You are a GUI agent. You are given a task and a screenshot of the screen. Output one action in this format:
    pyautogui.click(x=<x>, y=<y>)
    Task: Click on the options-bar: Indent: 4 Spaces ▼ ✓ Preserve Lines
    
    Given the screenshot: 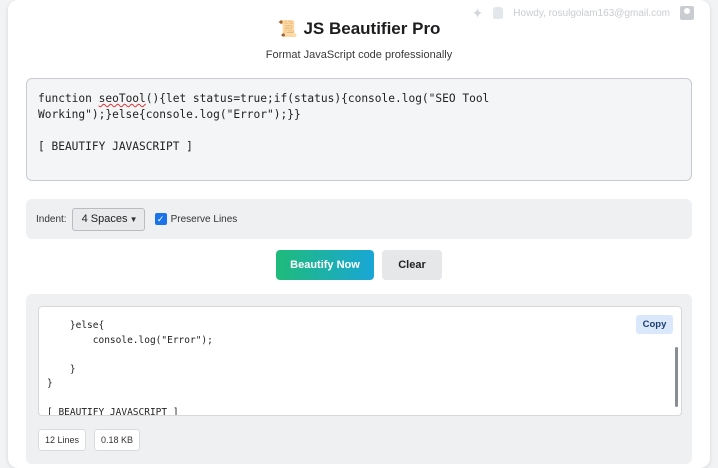 What is the action you would take?
    pyautogui.click(x=359, y=219)
    